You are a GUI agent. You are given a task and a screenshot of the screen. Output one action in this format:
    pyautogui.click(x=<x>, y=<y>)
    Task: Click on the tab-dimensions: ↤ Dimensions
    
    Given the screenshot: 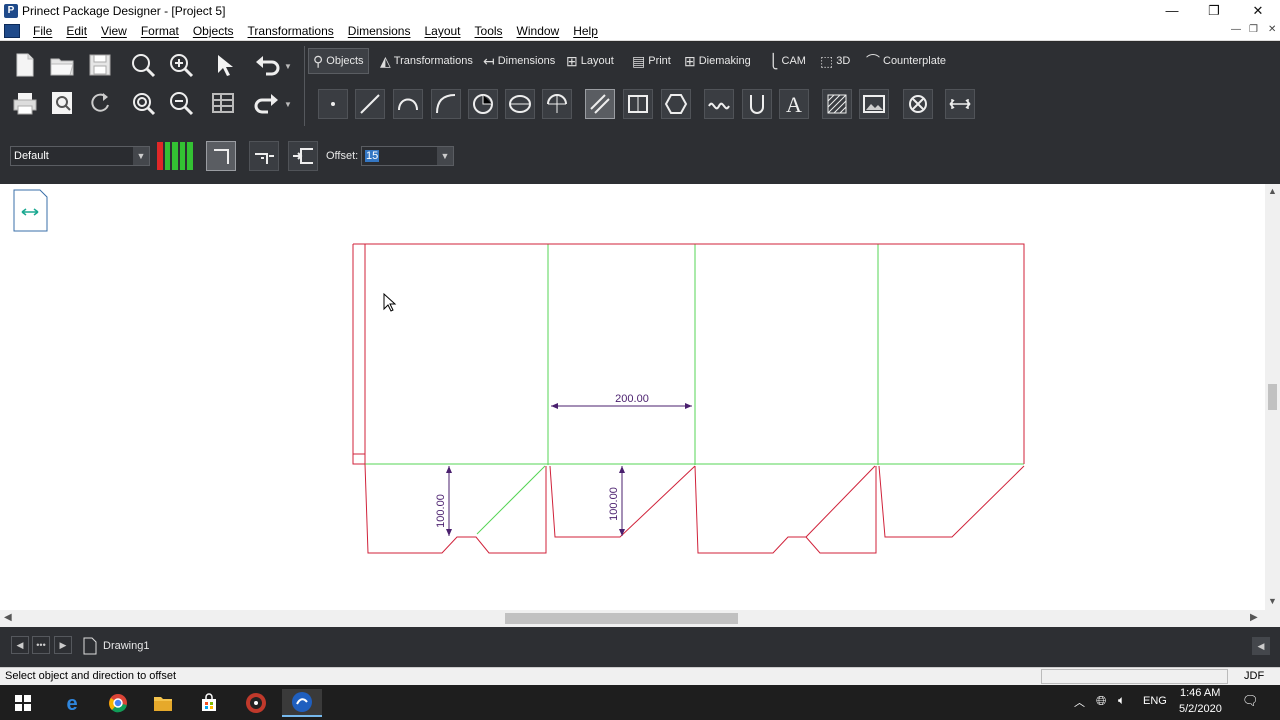 What is the action you would take?
    pyautogui.click(x=519, y=61)
    